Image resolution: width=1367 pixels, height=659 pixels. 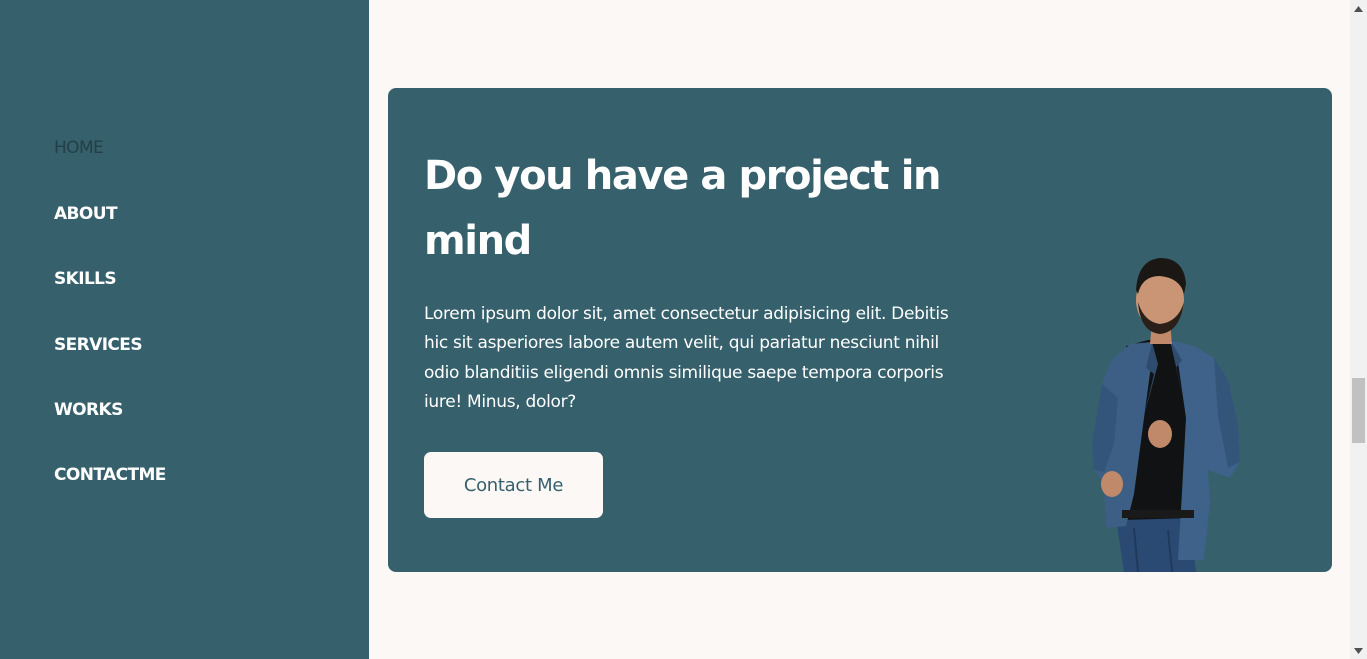 What do you see at coordinates (1166, 415) in the screenshot?
I see `person-photo` at bounding box center [1166, 415].